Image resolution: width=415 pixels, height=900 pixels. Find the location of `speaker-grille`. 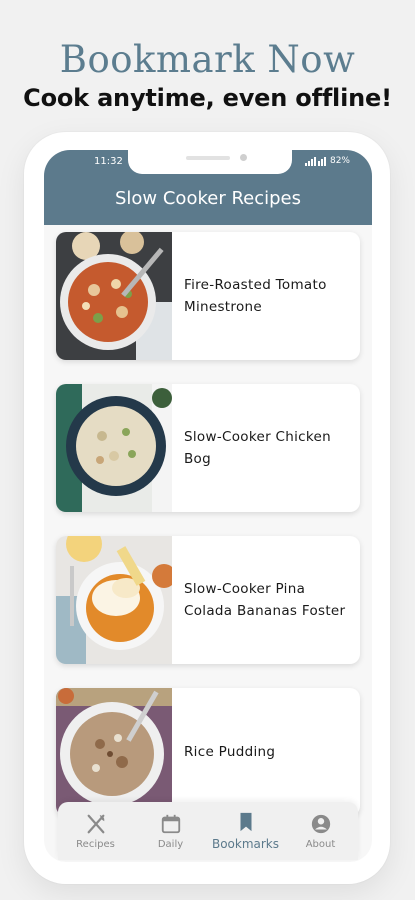

speaker-grille is located at coordinates (208, 158).